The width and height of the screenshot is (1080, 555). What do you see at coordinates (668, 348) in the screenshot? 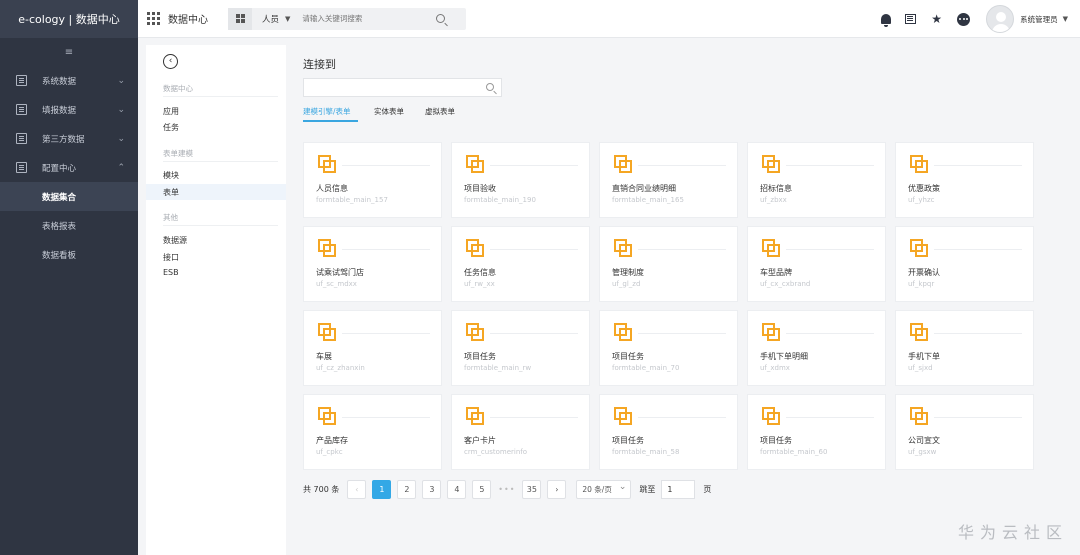
I see `form-card: 项目任务 formtable_main_70` at bounding box center [668, 348].